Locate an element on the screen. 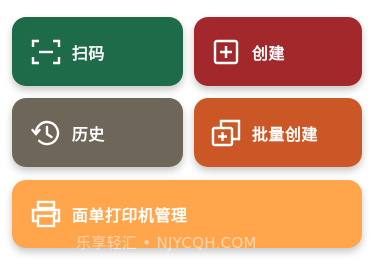 This screenshot has width=374, height=264. create-button: 创建 is located at coordinates (278, 51).